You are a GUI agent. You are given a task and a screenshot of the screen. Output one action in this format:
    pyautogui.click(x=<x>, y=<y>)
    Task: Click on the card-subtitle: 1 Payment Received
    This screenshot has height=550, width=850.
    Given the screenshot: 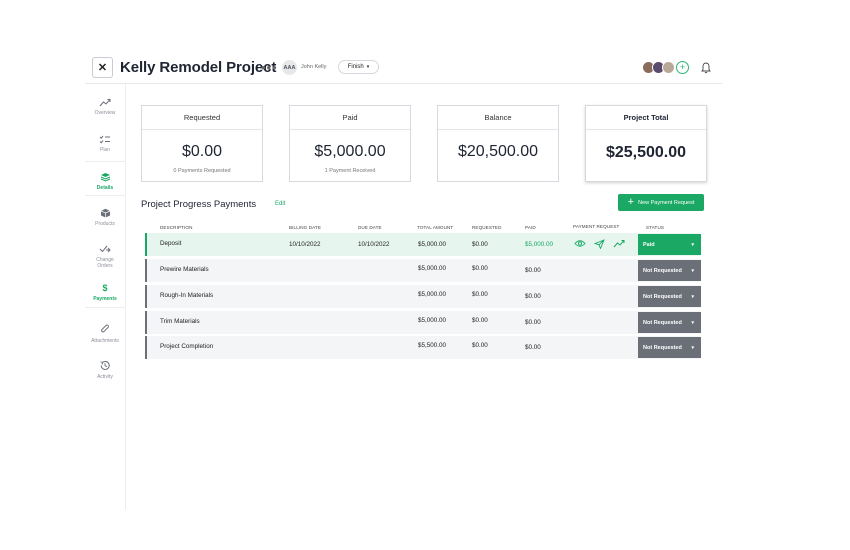 What is the action you would take?
    pyautogui.click(x=350, y=171)
    